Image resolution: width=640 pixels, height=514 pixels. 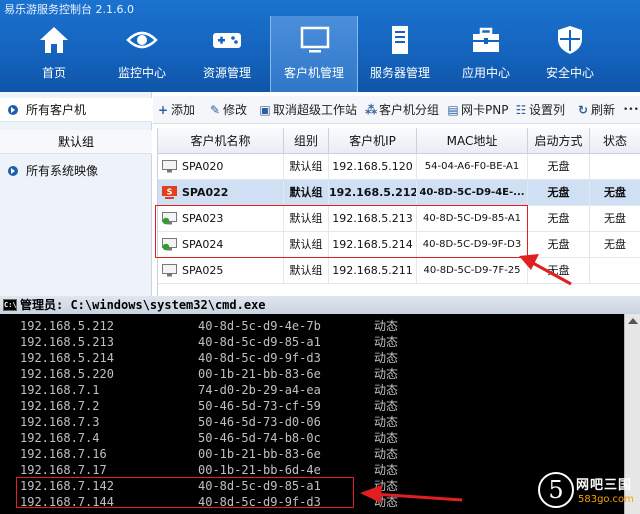 What do you see at coordinates (60, 422) in the screenshot?
I see `cmd-ip: 192.168.7.3` at bounding box center [60, 422].